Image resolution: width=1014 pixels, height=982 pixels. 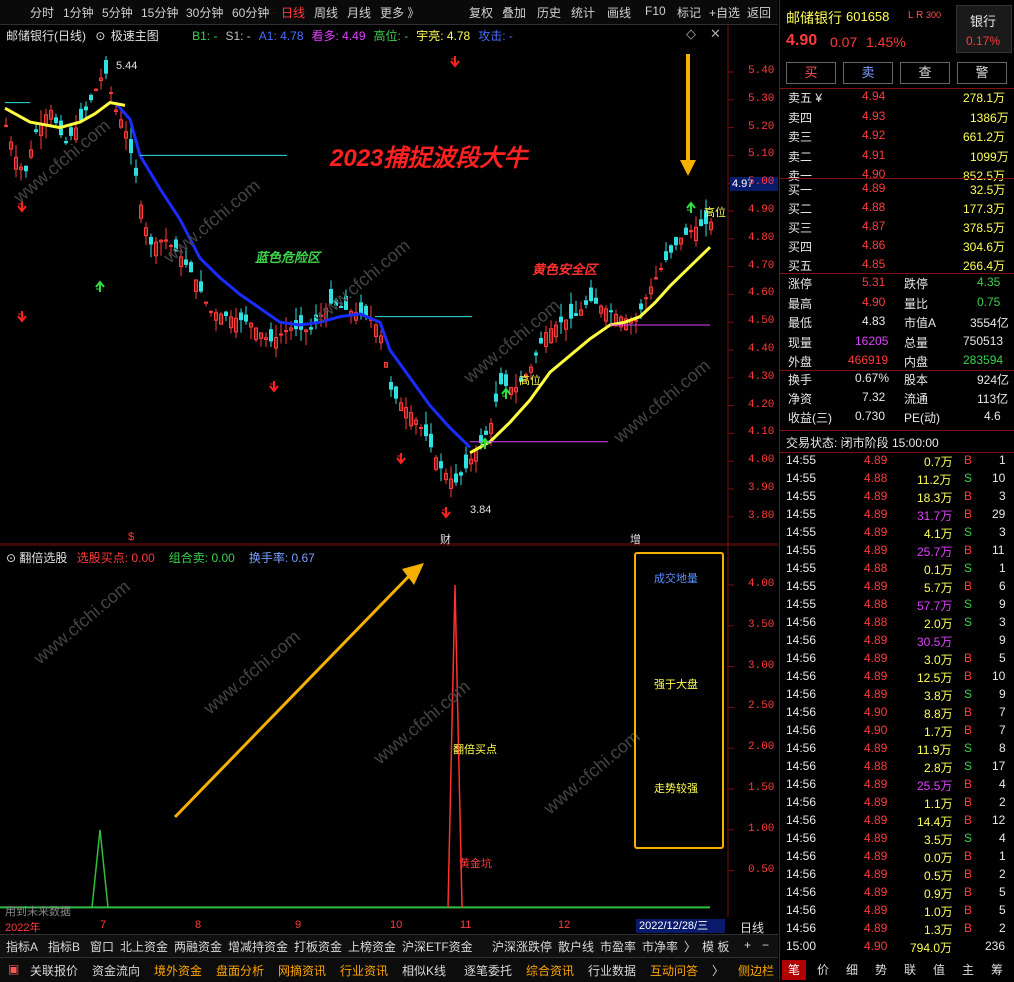 I want to click on info-tab: 境外资金, so click(x=178, y=970).